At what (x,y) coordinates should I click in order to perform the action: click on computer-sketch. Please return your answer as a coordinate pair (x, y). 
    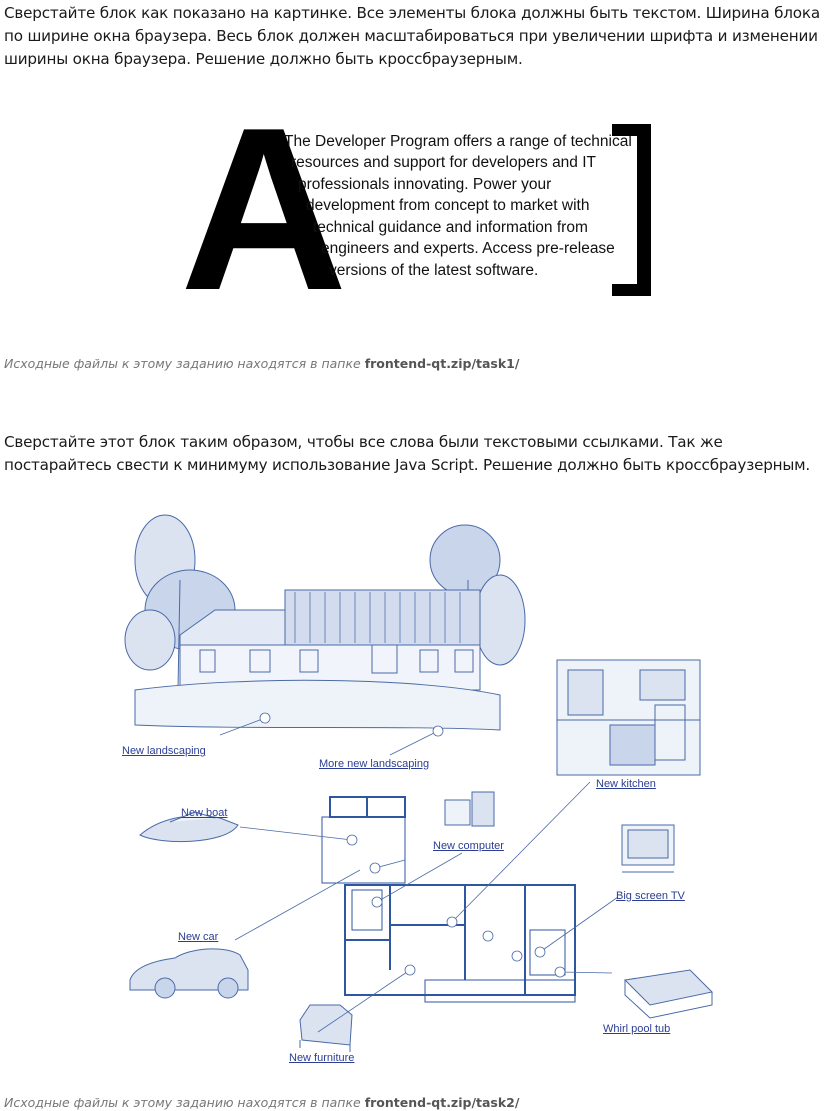
    Looking at the image, I should click on (469, 809).